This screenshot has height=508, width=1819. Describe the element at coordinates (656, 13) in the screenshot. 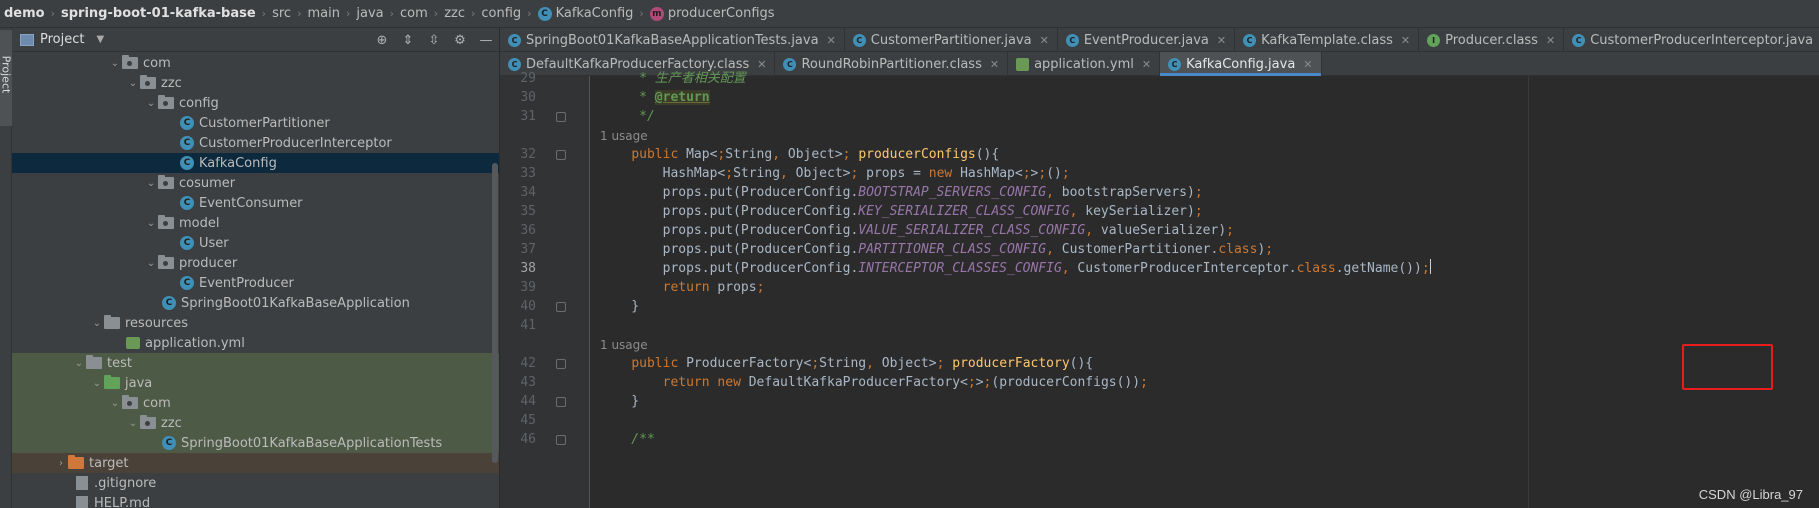

I see `method-icon` at that location.